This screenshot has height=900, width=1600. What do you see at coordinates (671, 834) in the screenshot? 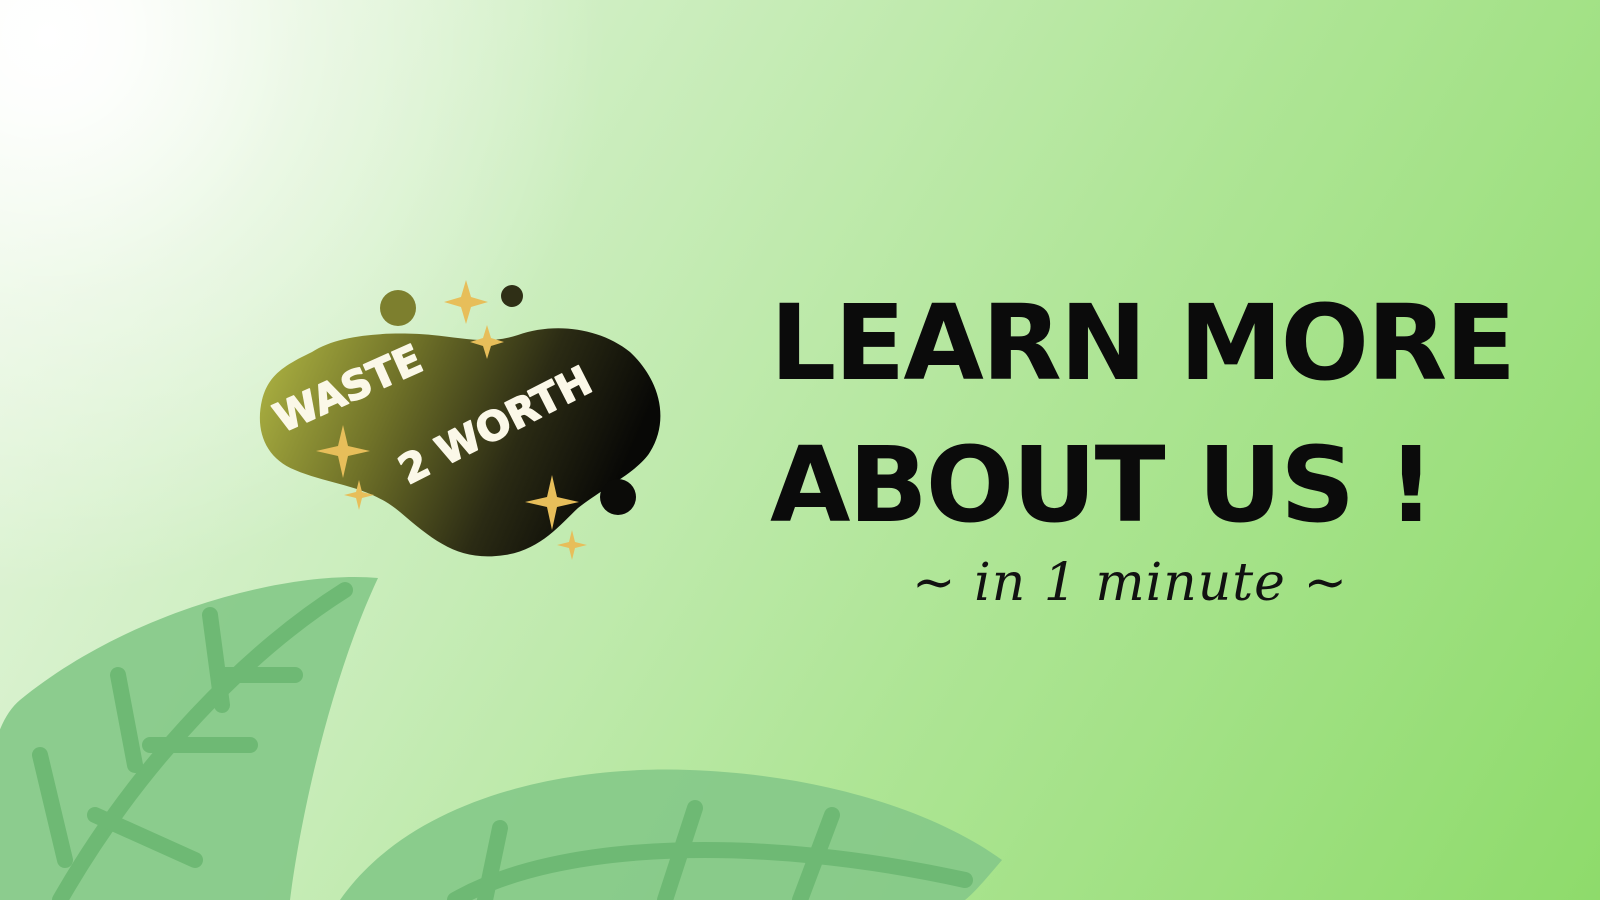
I see `bottom-leaf-icon` at bounding box center [671, 834].